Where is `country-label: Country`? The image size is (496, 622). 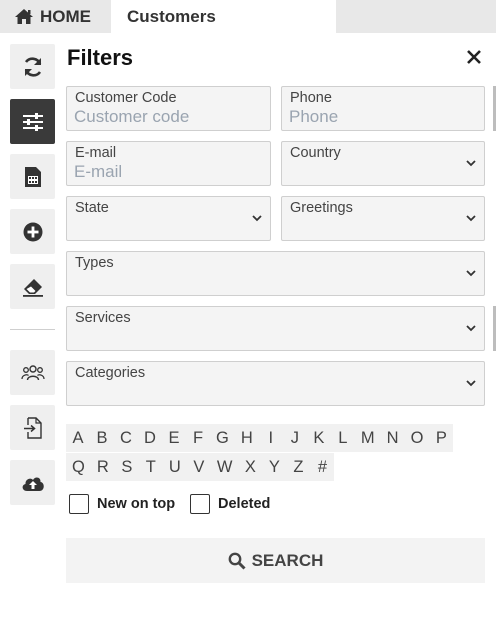 country-label: Country is located at coordinates (315, 153).